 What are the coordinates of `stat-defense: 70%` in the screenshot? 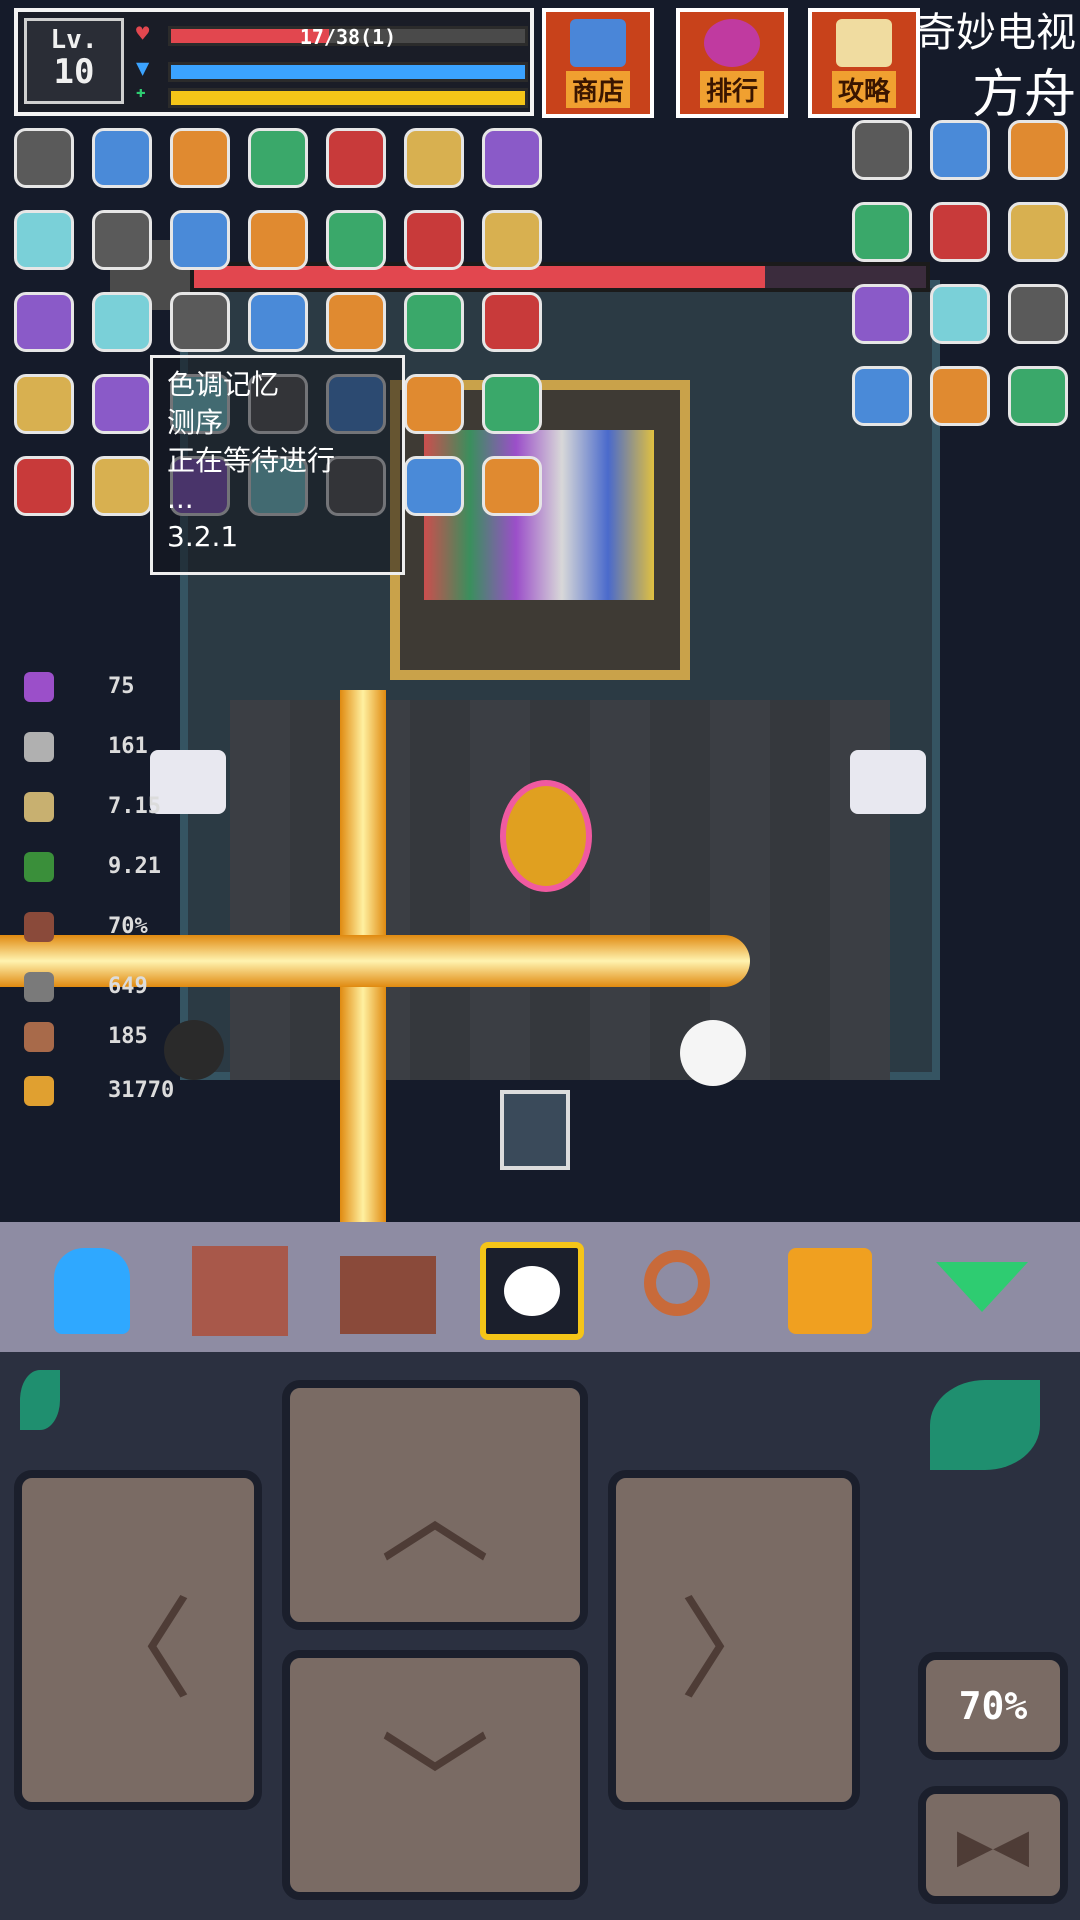 It's located at (124, 928).